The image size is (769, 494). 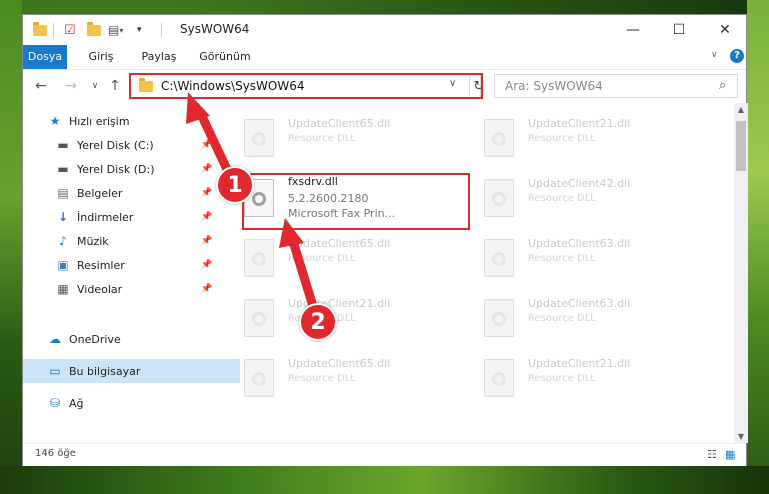 I want to click on customize-quick-access-icon: ▾, so click(x=139, y=30).